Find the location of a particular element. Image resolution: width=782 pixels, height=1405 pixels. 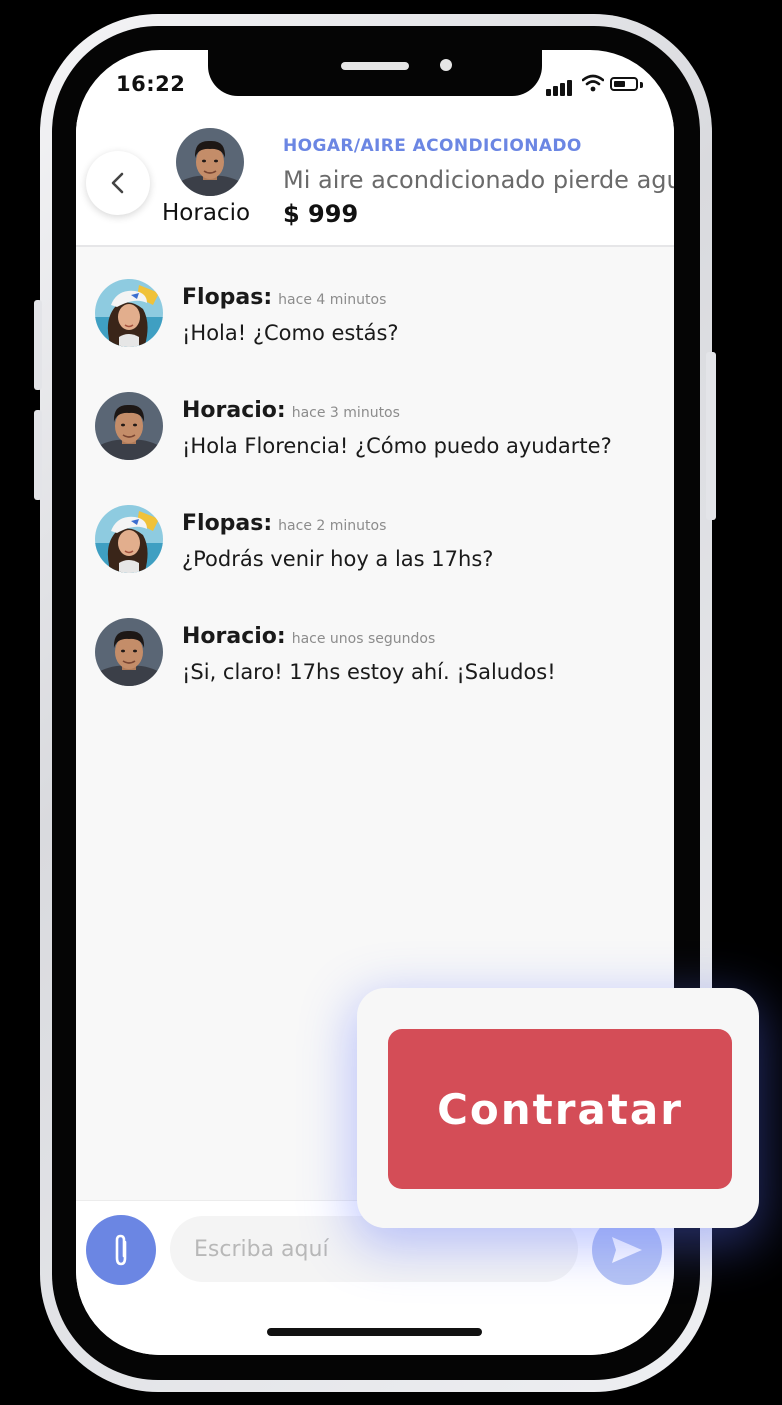

battery-tip is located at coordinates (641, 85).